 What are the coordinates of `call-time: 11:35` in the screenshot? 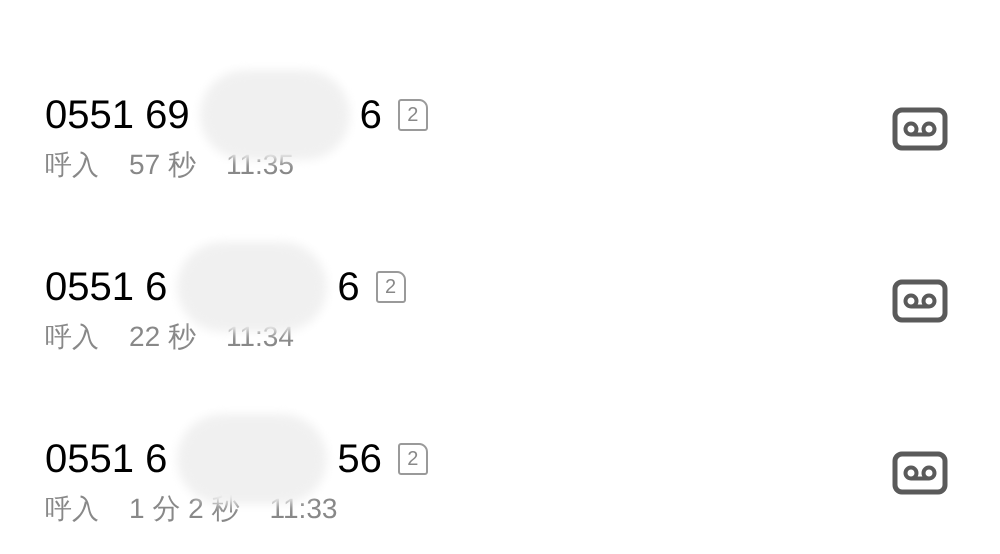 It's located at (260, 165).